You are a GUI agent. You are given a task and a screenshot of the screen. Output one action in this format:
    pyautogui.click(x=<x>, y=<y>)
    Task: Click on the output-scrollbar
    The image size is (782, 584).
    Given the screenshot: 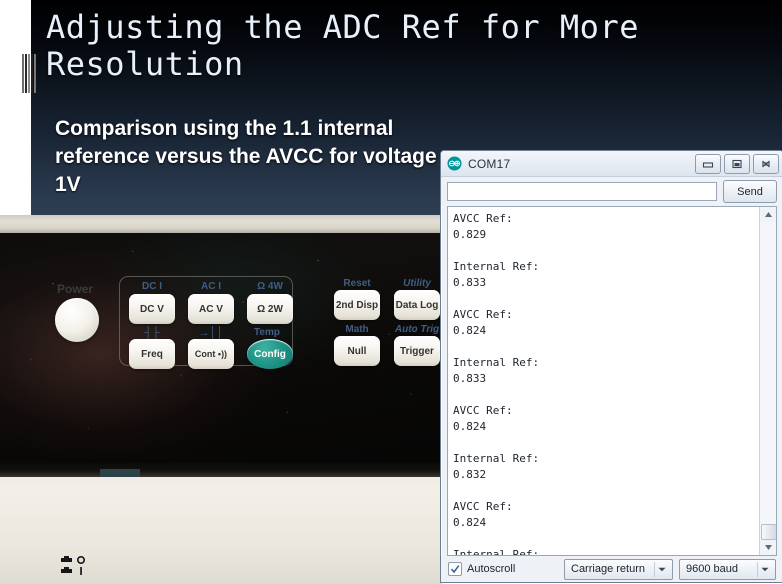 What is the action you would take?
    pyautogui.click(x=767, y=381)
    